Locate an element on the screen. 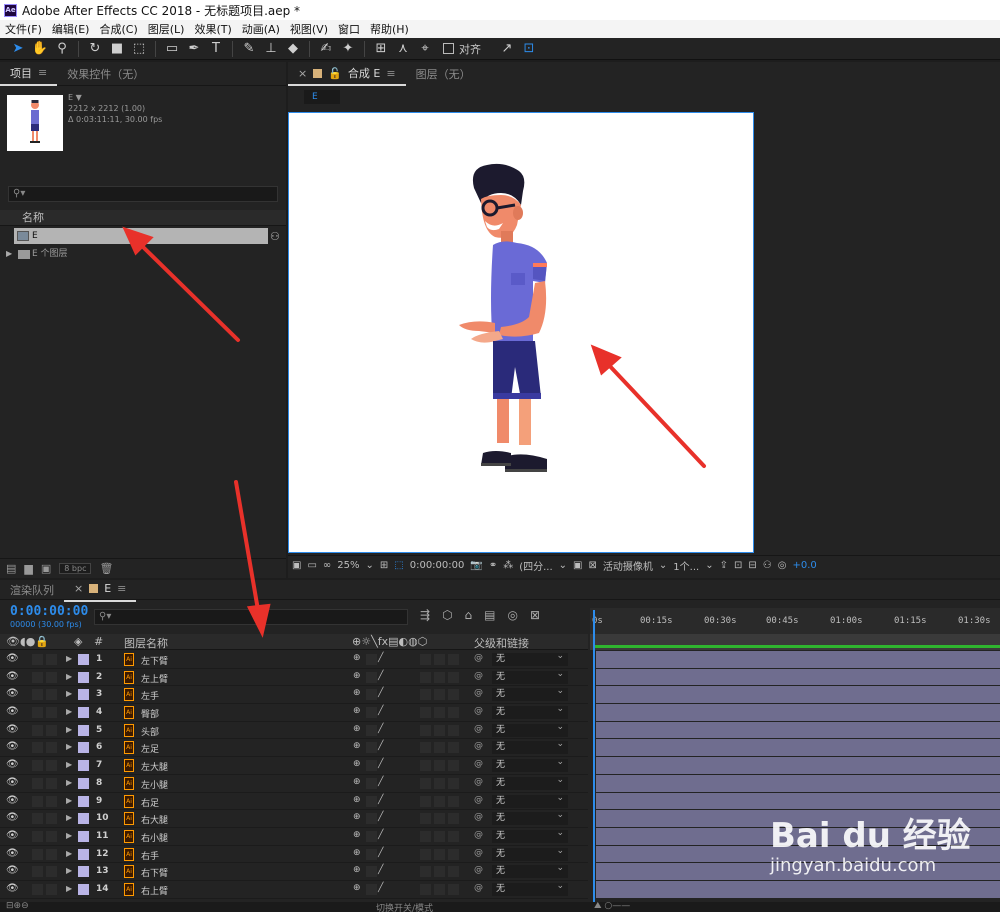 This screenshot has height=912, width=1000. new-folder-icon: ▆ is located at coordinates (28, 568).